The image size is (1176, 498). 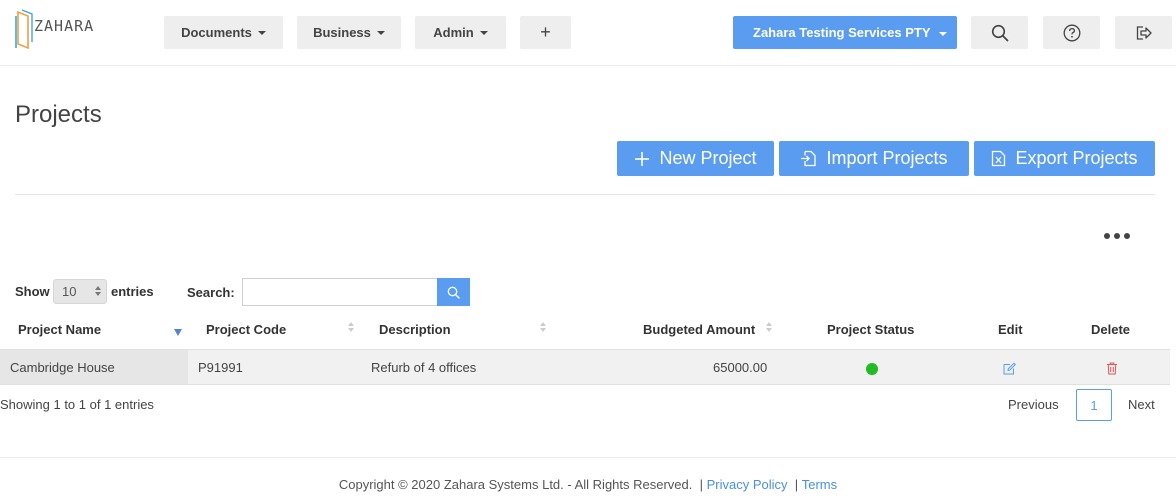 I want to click on zahara-logo: ZAHARA, so click(x=59, y=30).